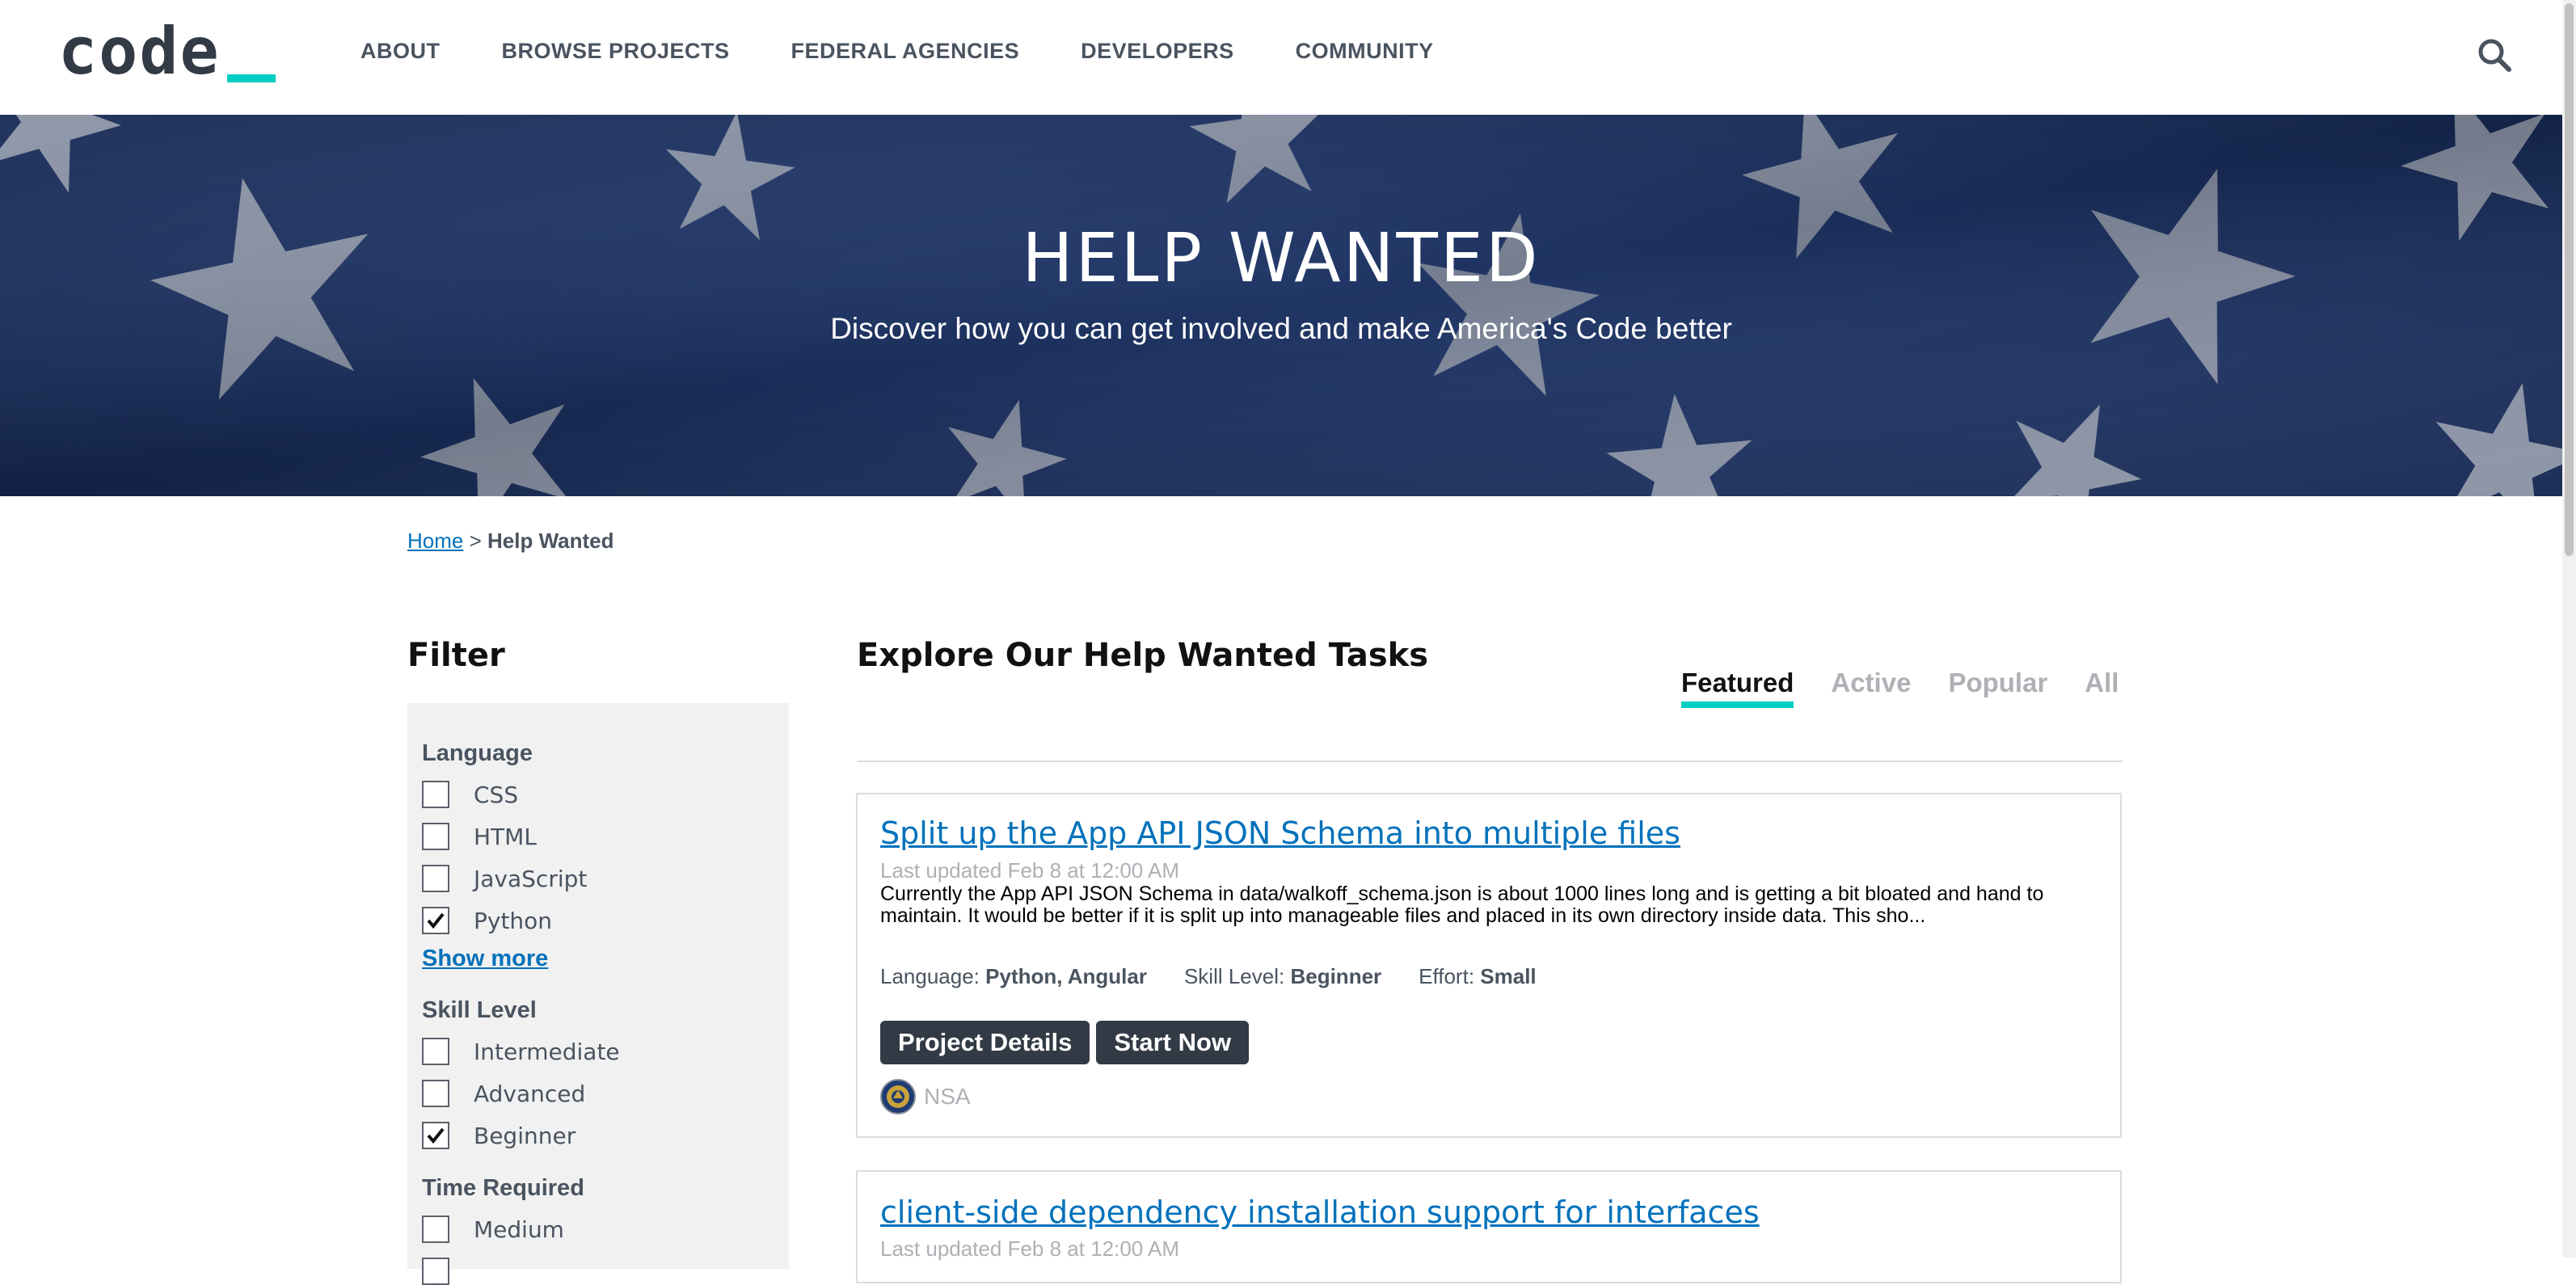  What do you see at coordinates (1014, 976) in the screenshot?
I see `task-language: Language: Python, Angular` at bounding box center [1014, 976].